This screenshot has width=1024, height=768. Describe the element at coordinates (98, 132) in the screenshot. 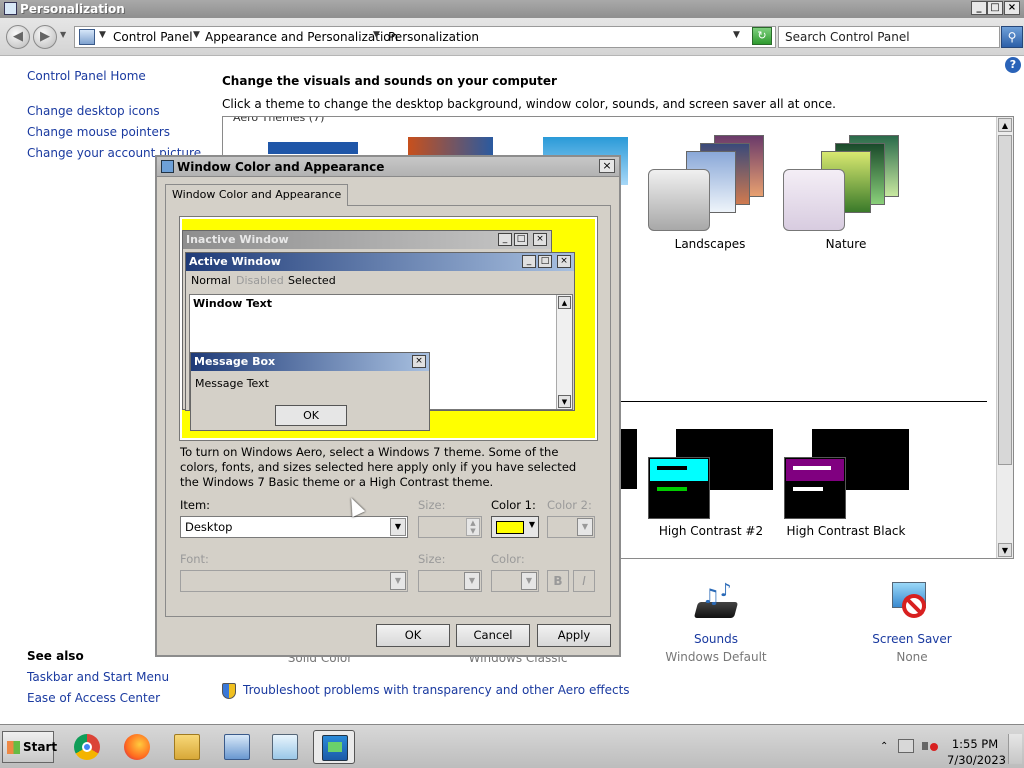

I see `change-mouse-pointers-link: Change mouse pointers` at that location.